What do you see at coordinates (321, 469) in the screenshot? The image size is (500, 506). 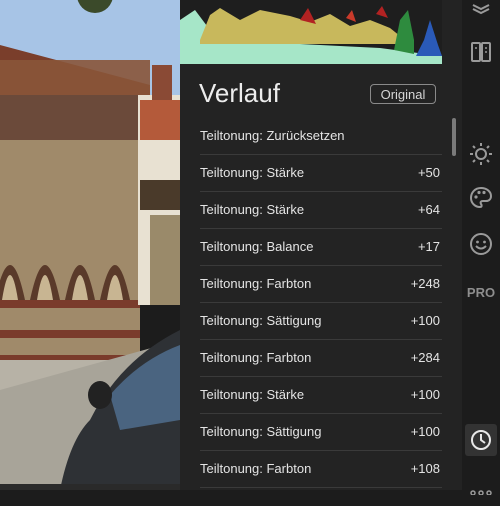 I see `history-item: Teiltonung: Farbton +108` at bounding box center [321, 469].